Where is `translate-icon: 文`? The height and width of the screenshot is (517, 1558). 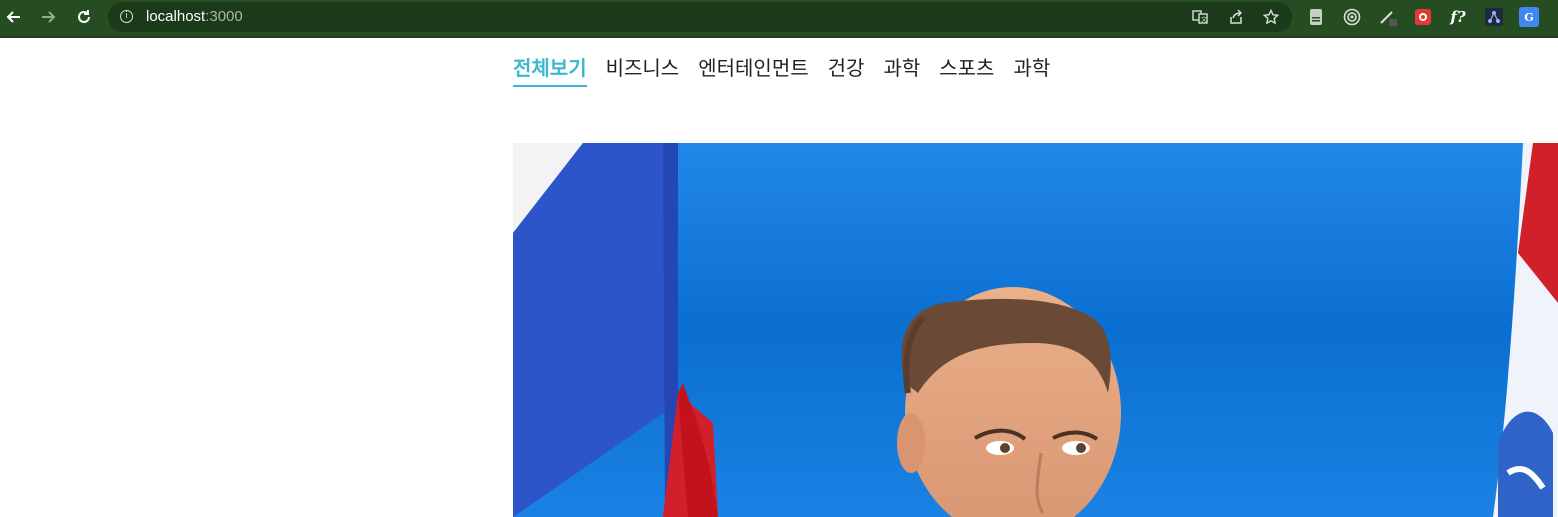 translate-icon: 文 is located at coordinates (1200, 17).